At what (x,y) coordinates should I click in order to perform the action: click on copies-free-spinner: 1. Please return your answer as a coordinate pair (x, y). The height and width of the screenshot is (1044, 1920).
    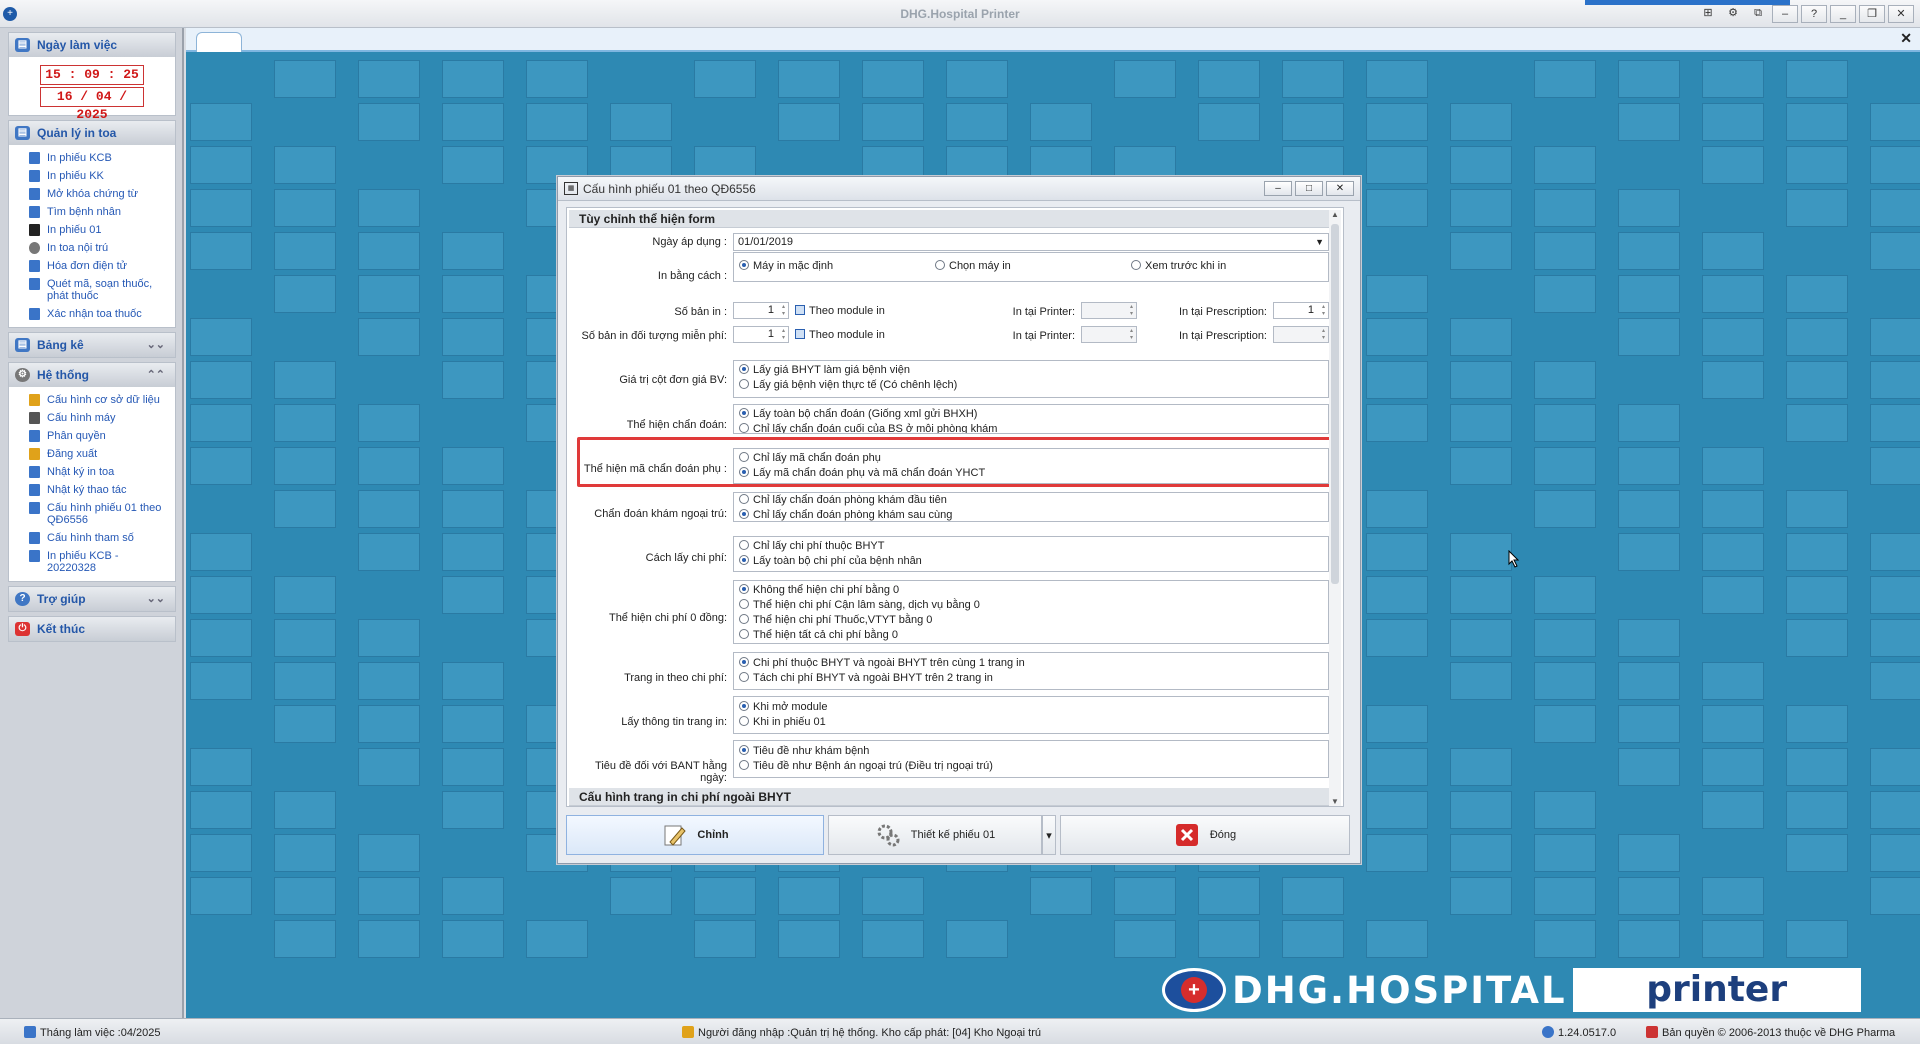
    Looking at the image, I should click on (761, 334).